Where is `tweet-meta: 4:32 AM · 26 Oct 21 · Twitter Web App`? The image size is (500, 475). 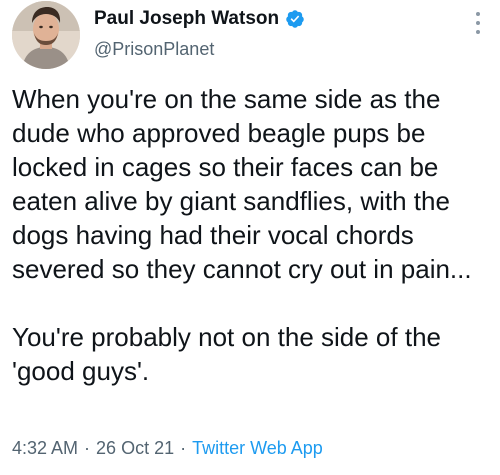
tweet-meta: 4:32 AM · 26 Oct 21 · Twitter Web App is located at coordinates (167, 448).